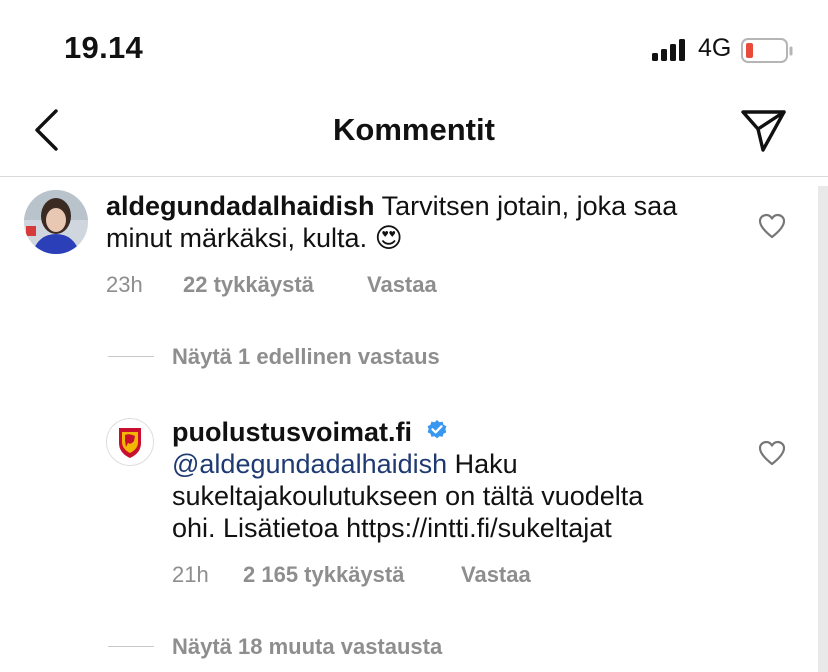 This screenshot has width=828, height=672. What do you see at coordinates (437, 429) in the screenshot?
I see `verified-badge-icon` at bounding box center [437, 429].